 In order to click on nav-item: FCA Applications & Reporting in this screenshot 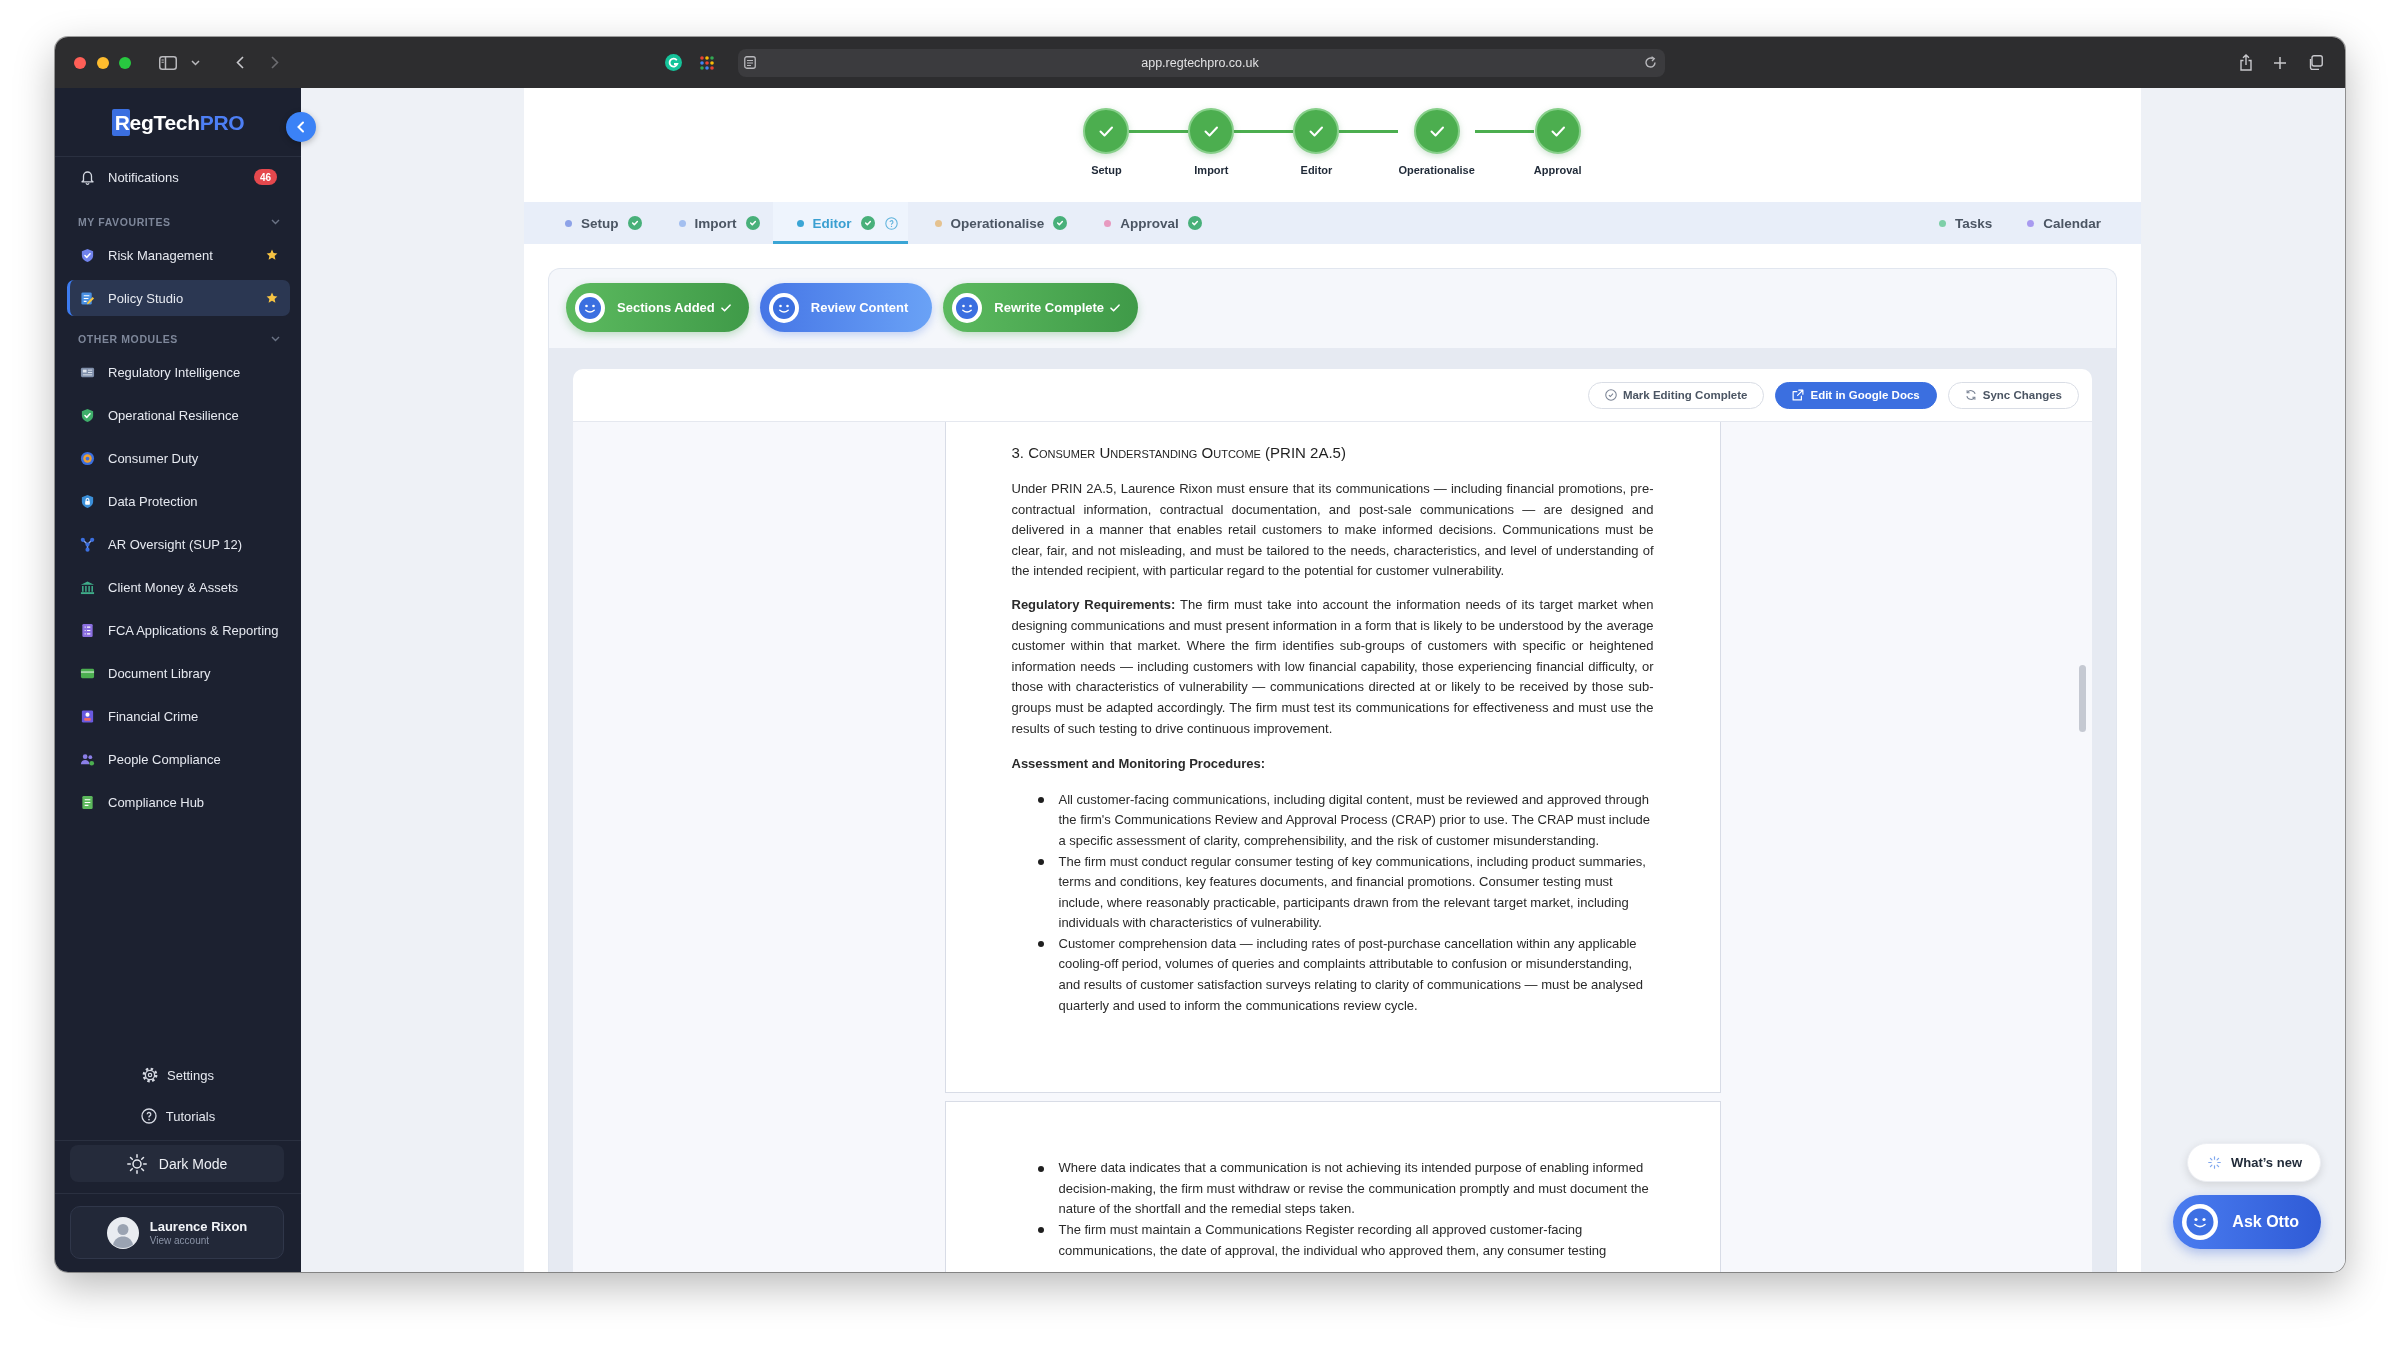, I will do `click(178, 630)`.